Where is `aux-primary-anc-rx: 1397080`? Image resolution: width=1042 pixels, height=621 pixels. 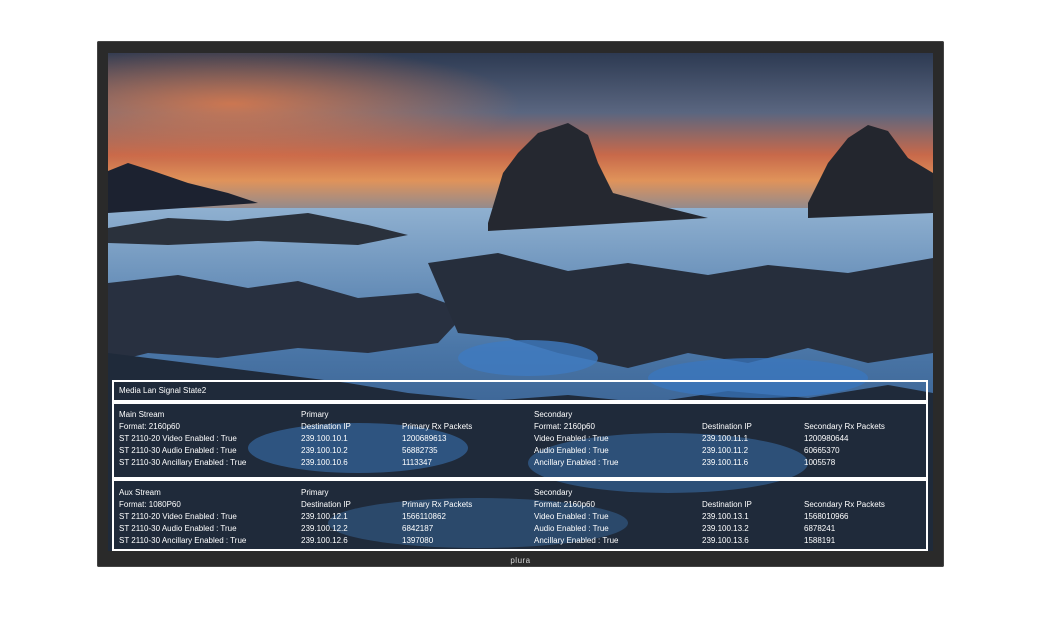 aux-primary-anc-rx: 1397080 is located at coordinates (418, 540).